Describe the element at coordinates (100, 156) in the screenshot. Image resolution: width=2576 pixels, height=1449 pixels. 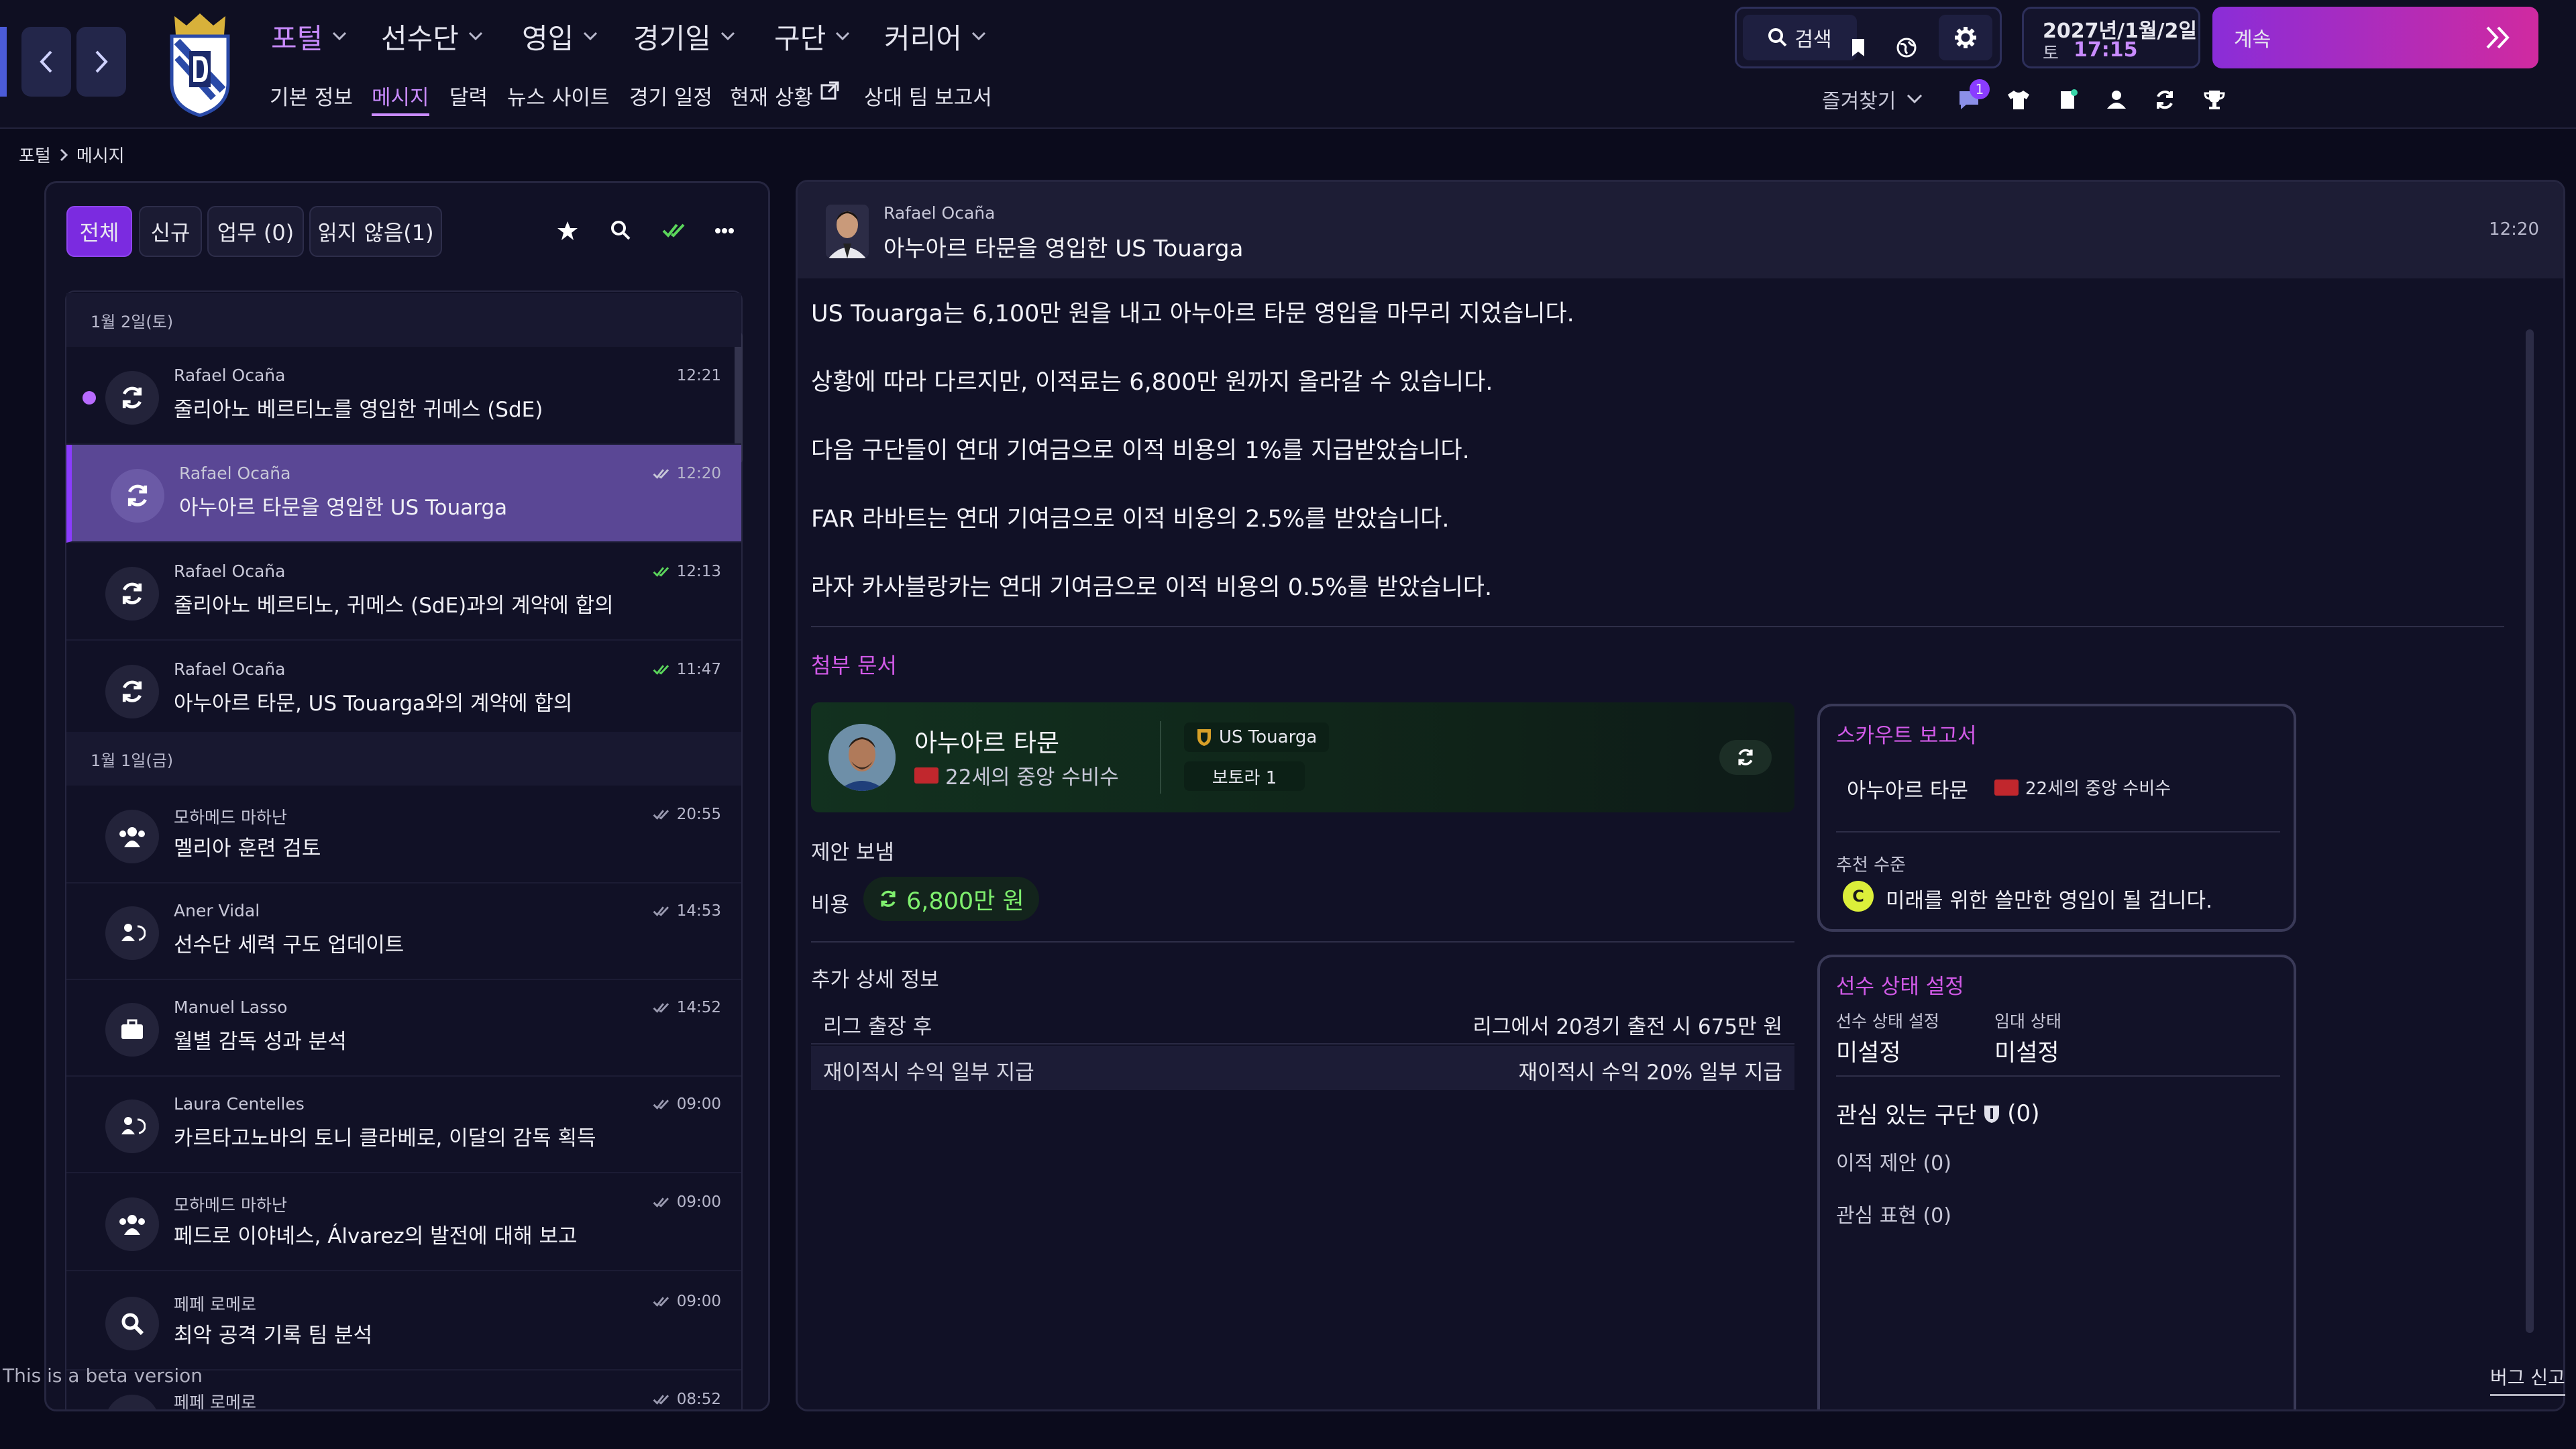
I see `breadcrumb-current: 메시지` at that location.